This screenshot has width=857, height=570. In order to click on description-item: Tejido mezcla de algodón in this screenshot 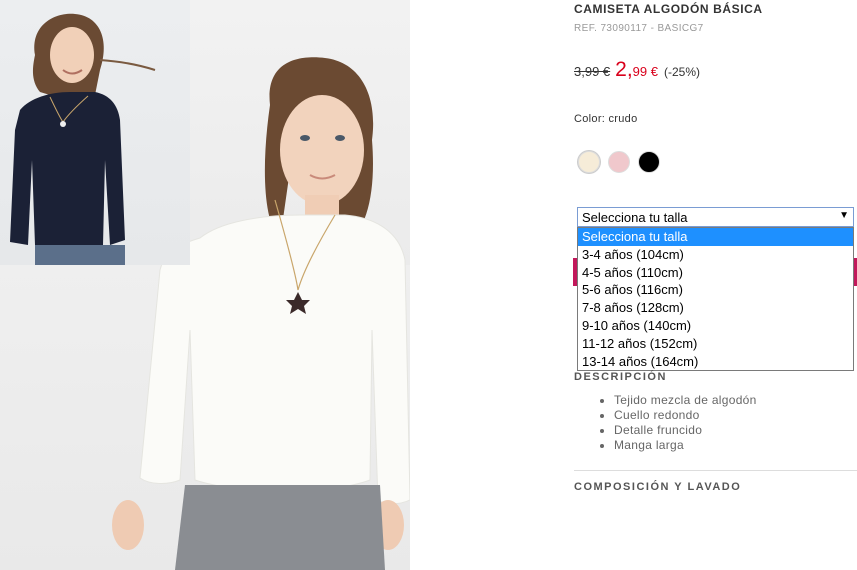, I will do `click(685, 400)`.